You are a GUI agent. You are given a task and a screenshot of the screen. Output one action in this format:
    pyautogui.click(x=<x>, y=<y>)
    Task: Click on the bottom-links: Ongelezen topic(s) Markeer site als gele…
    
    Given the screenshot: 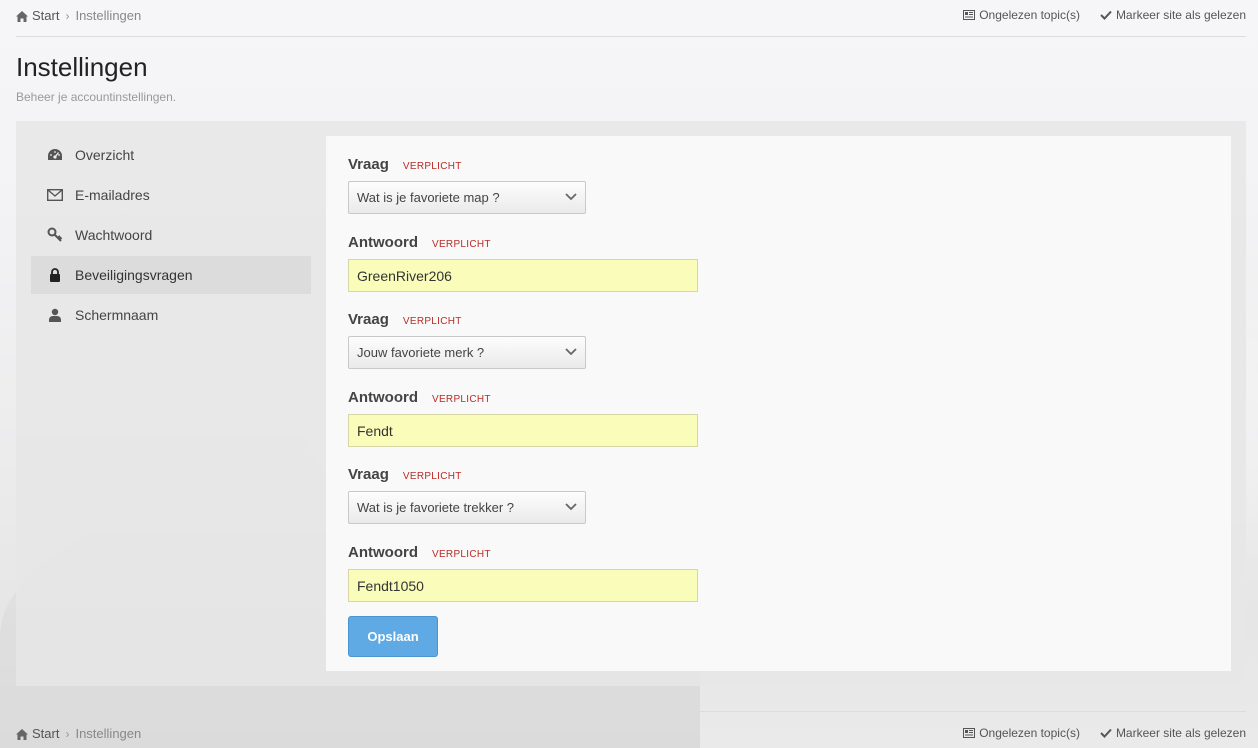 What is the action you would take?
    pyautogui.click(x=1104, y=733)
    